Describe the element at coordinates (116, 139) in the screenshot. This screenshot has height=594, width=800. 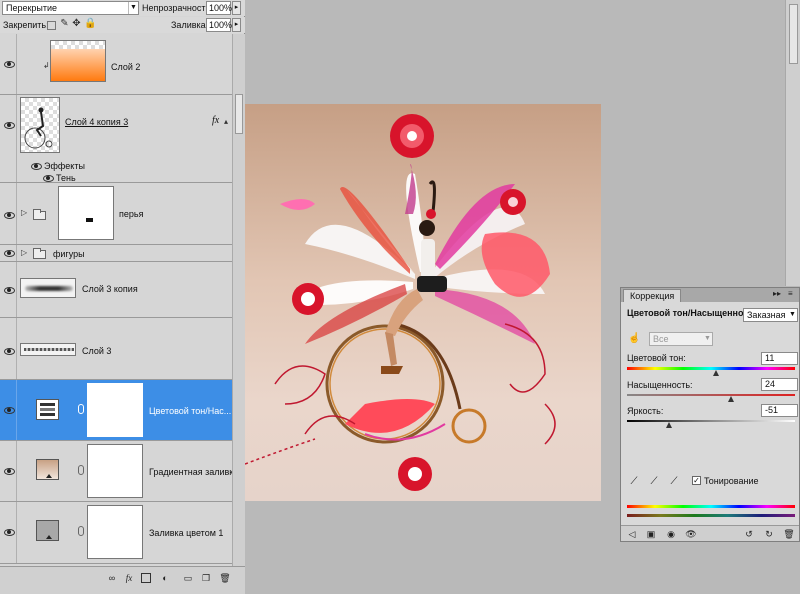
I see `layer-row: Слой 4 копия 3 fx ▴ Эффекты Тень` at that location.